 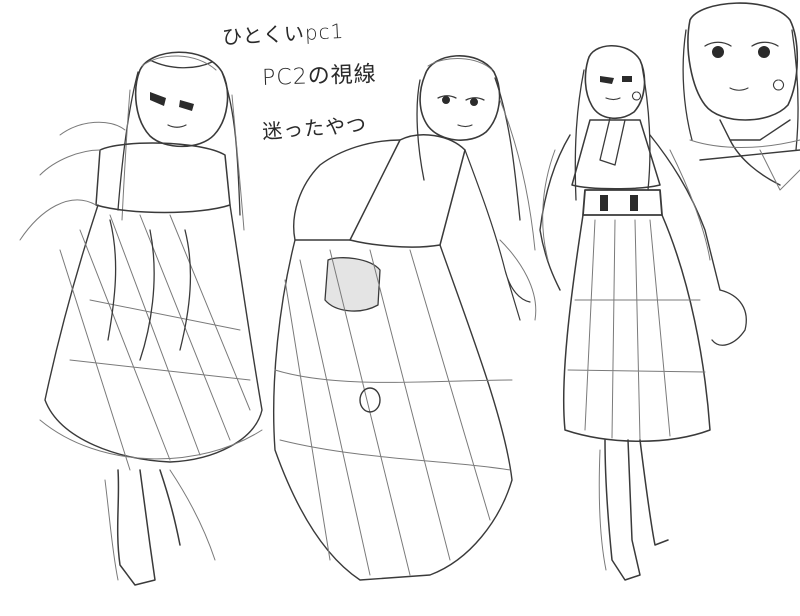 I want to click on figure-3-head, so click(x=612, y=123).